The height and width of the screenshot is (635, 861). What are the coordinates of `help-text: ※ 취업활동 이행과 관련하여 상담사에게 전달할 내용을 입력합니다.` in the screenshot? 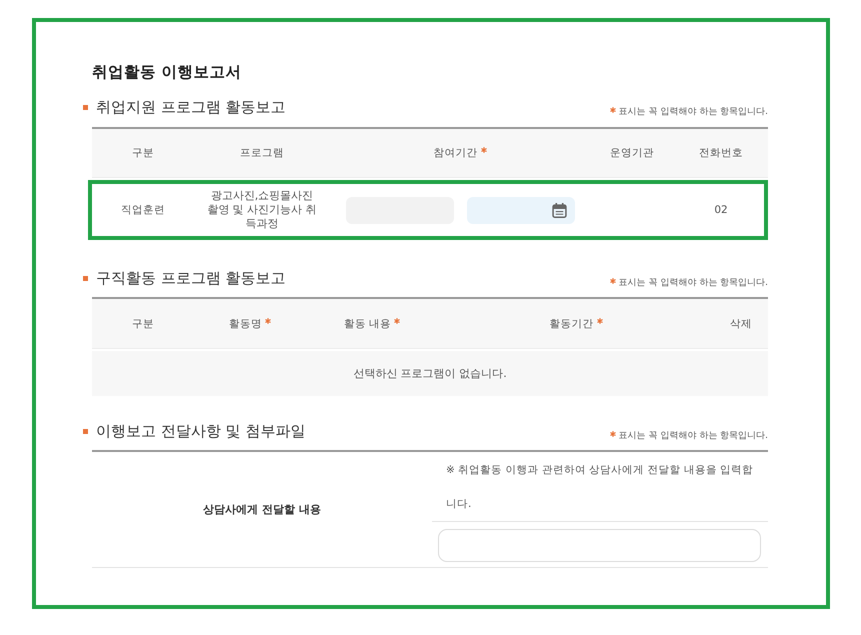 It's located at (600, 487).